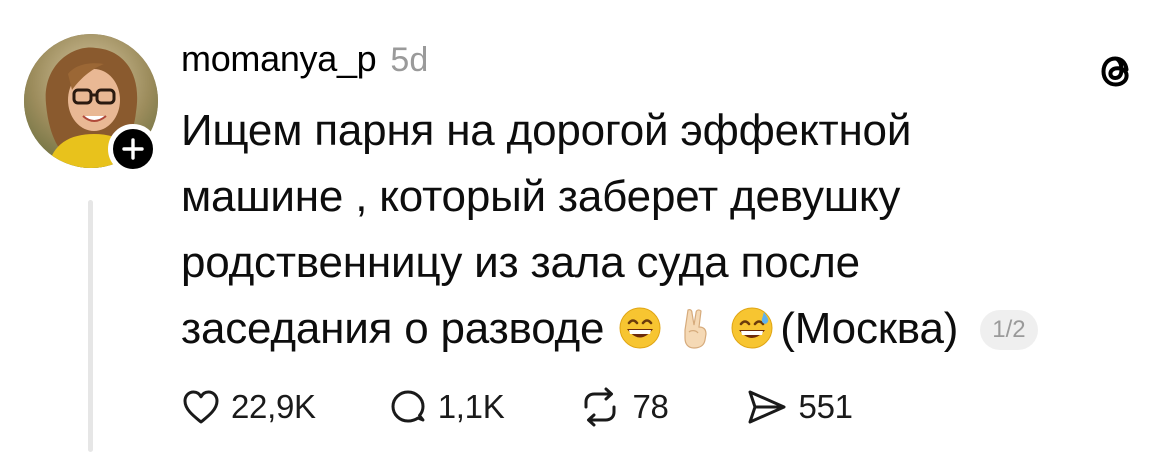 The image size is (1169, 452). What do you see at coordinates (520, 262) in the screenshot?
I see `post-text-line: родственницу из зала суда после` at bounding box center [520, 262].